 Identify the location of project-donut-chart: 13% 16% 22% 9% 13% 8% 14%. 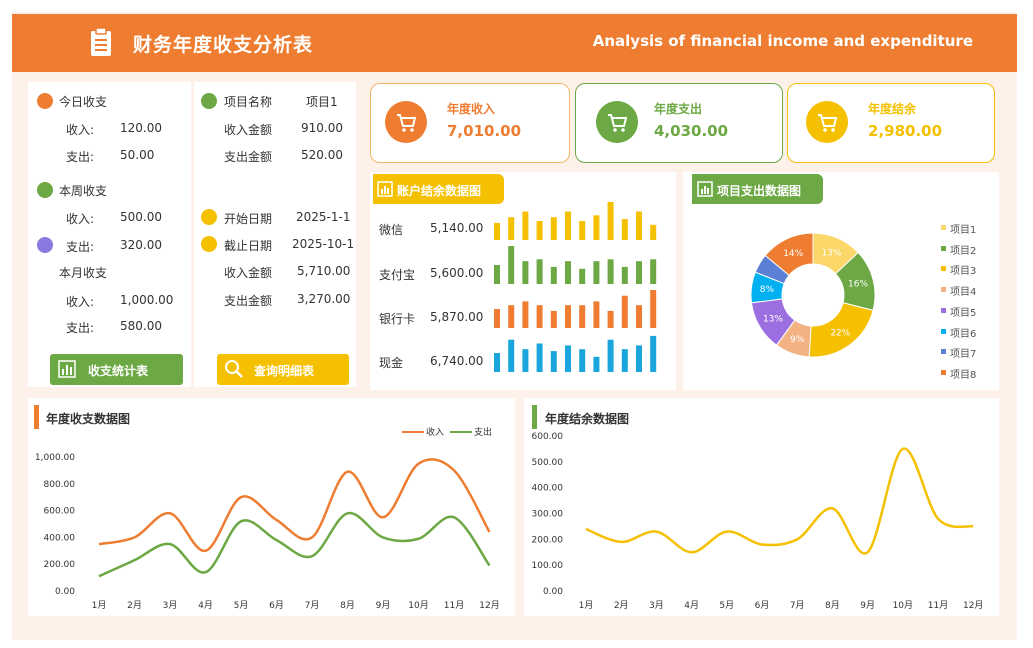
(813, 295).